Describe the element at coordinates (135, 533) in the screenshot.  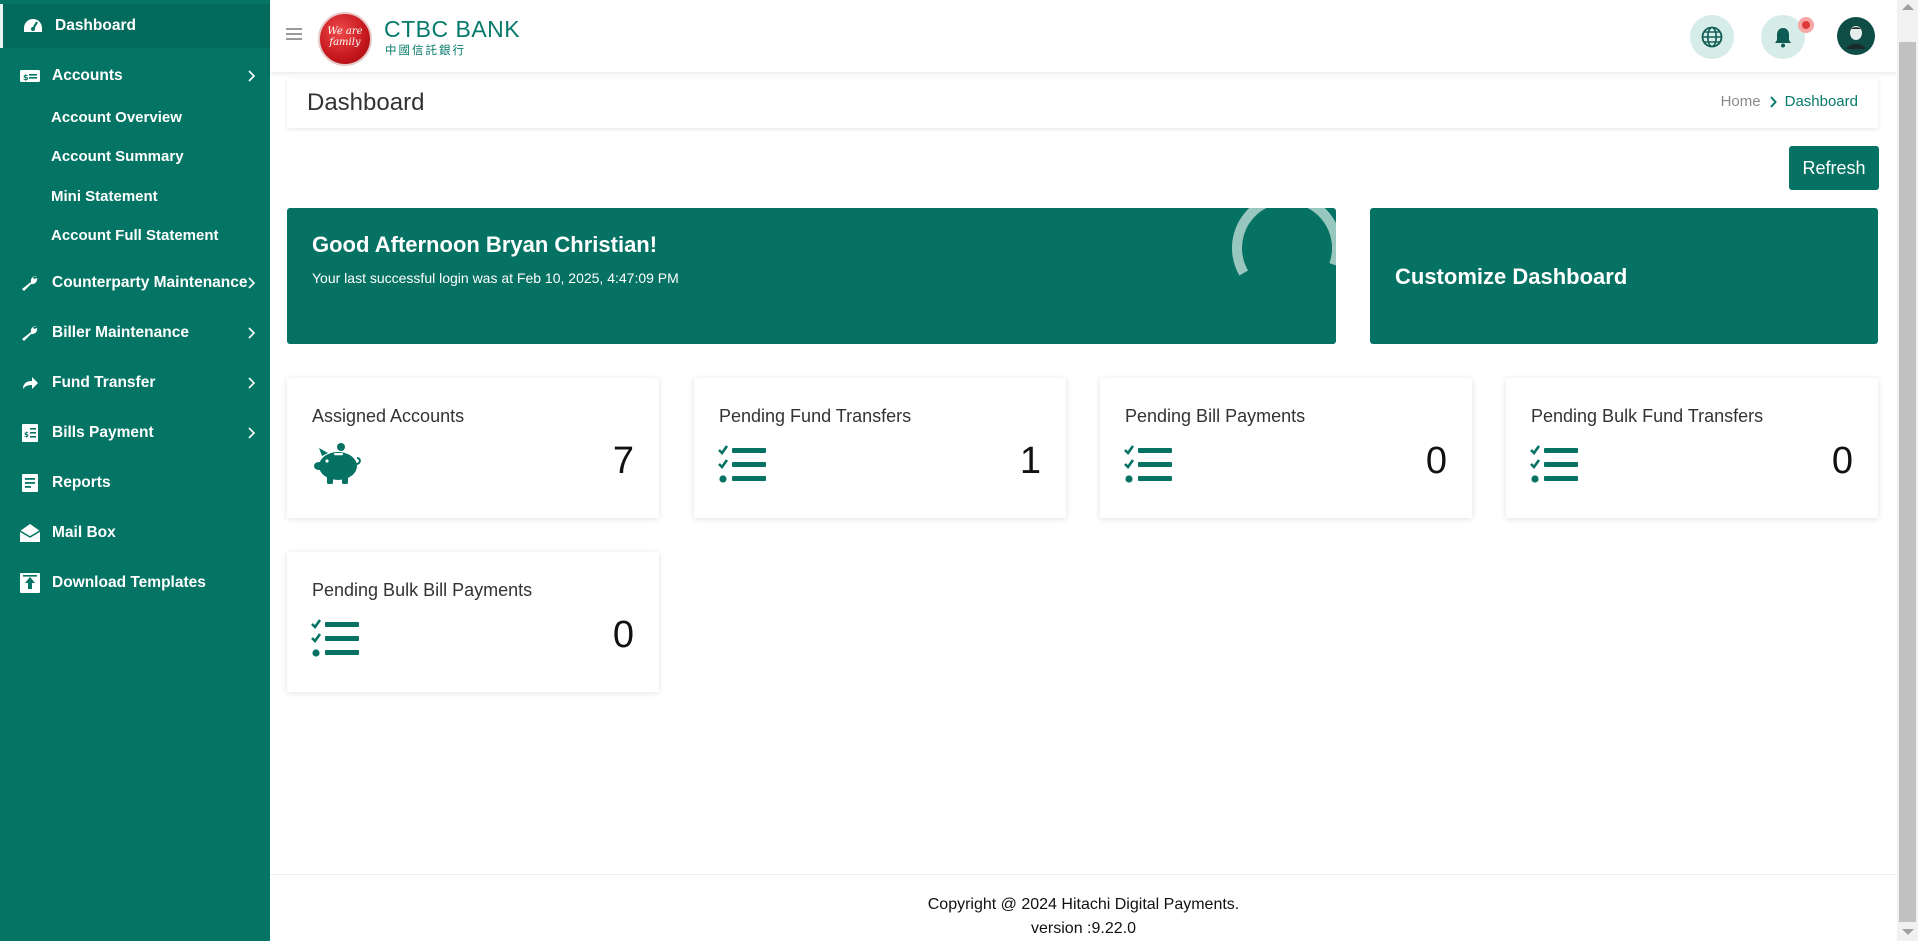
I see `sidebar-item-mail-box: Mail Box` at that location.